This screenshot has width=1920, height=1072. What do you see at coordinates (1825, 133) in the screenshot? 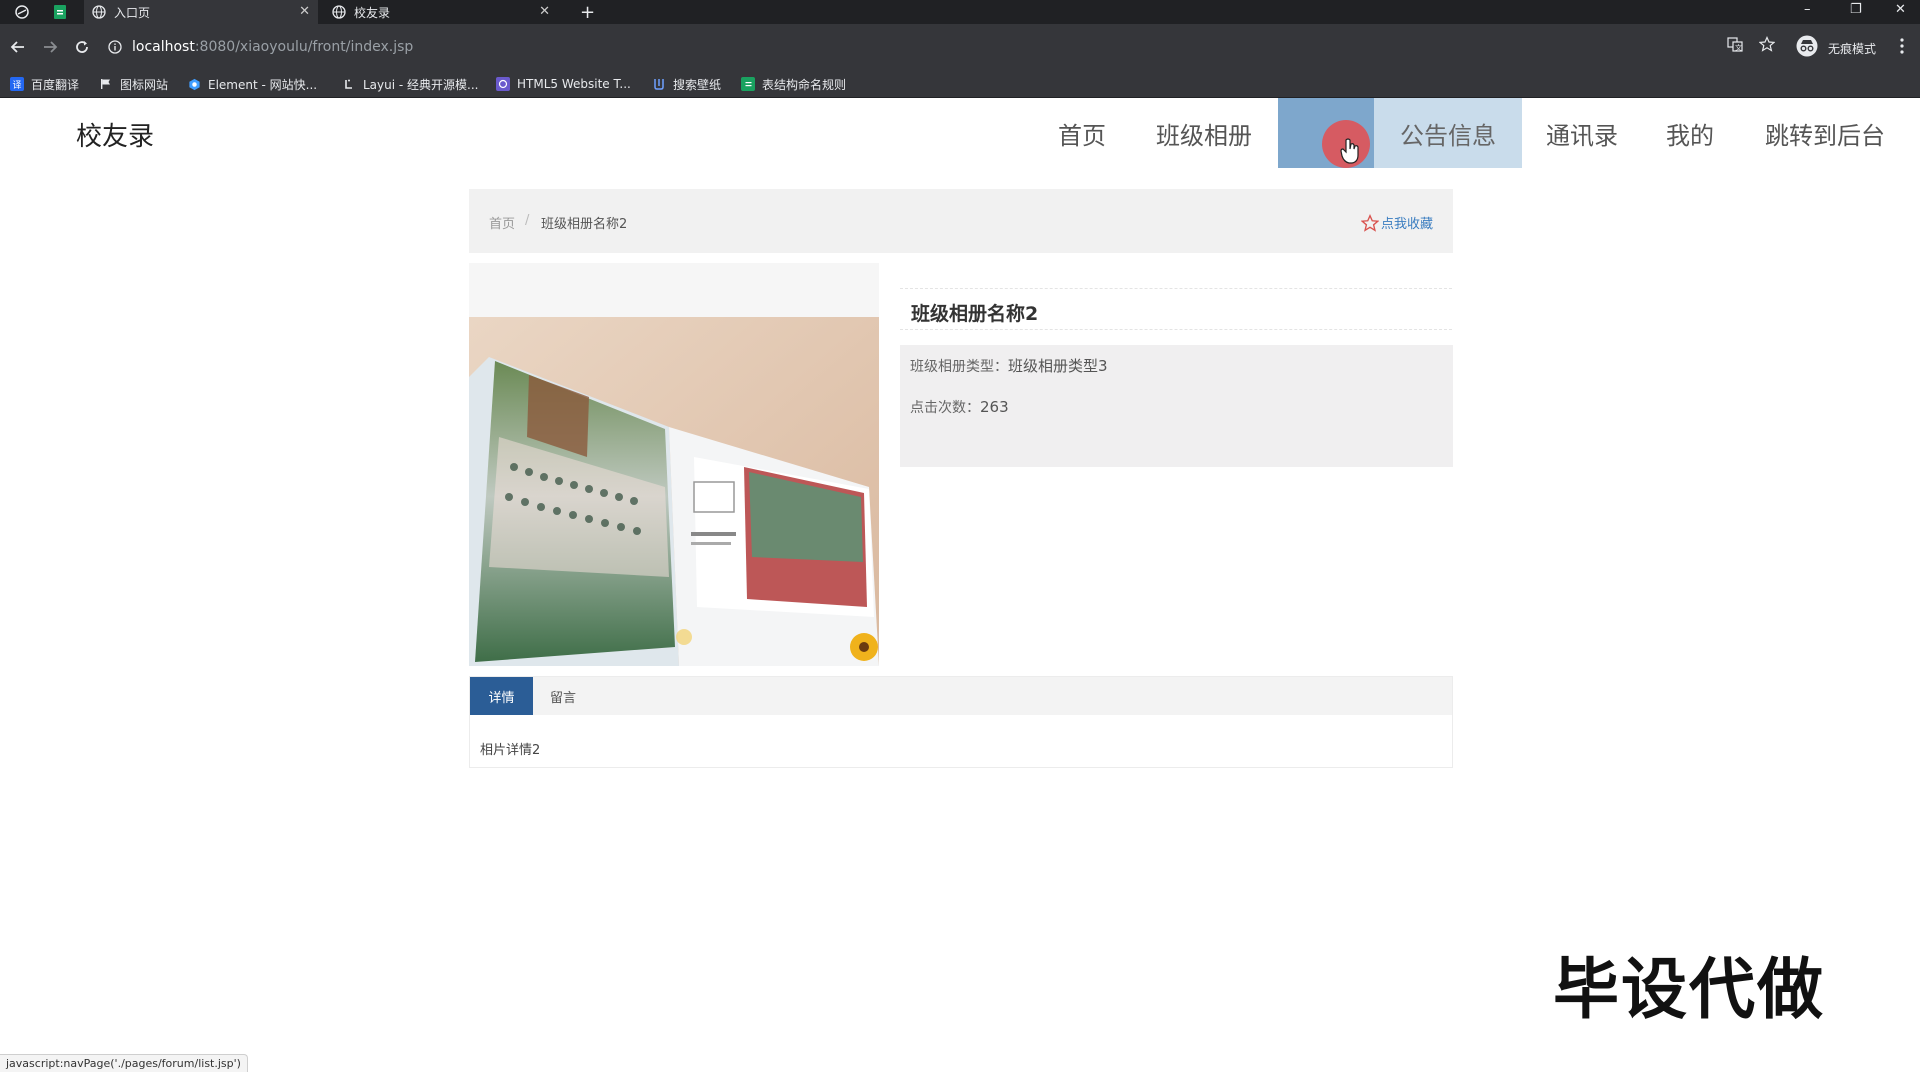
I see `nav-admin: 跳转到后台` at bounding box center [1825, 133].